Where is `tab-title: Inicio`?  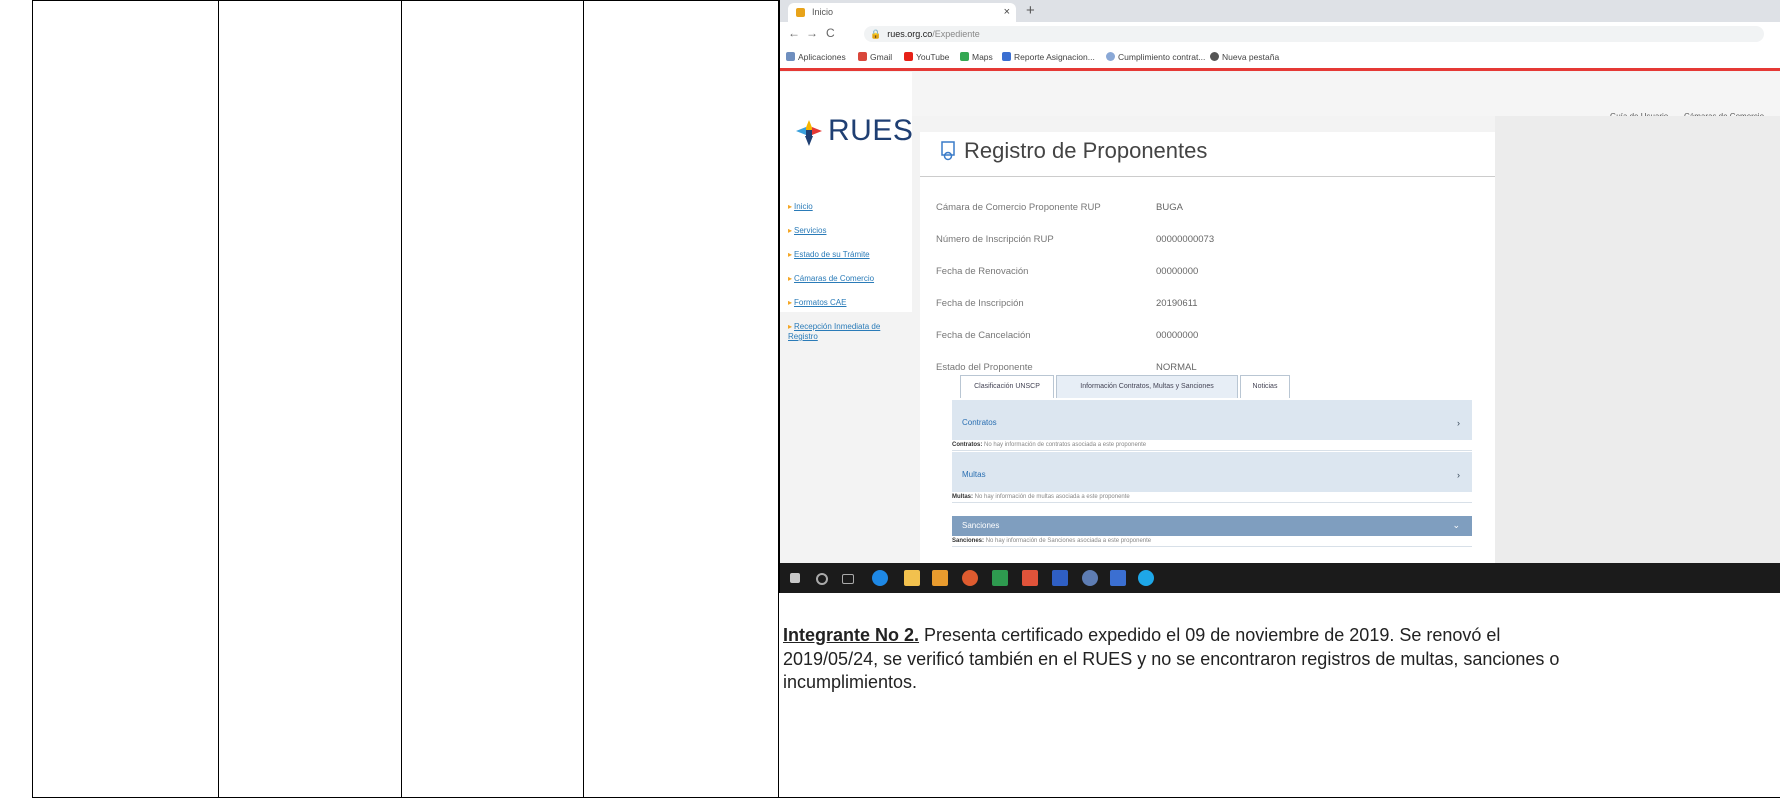
tab-title: Inicio is located at coordinates (823, 12).